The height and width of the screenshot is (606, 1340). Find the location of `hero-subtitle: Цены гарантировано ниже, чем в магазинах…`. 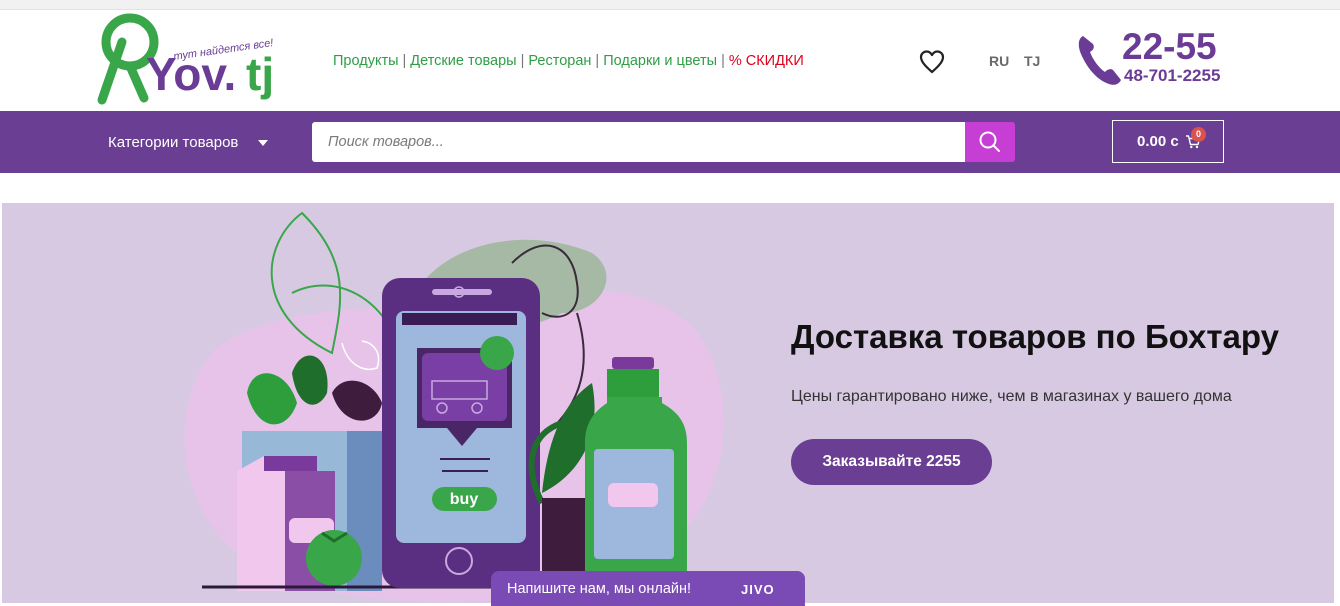

hero-subtitle: Цены гарантировано ниже, чем в магазинах… is located at coordinates (1011, 396).